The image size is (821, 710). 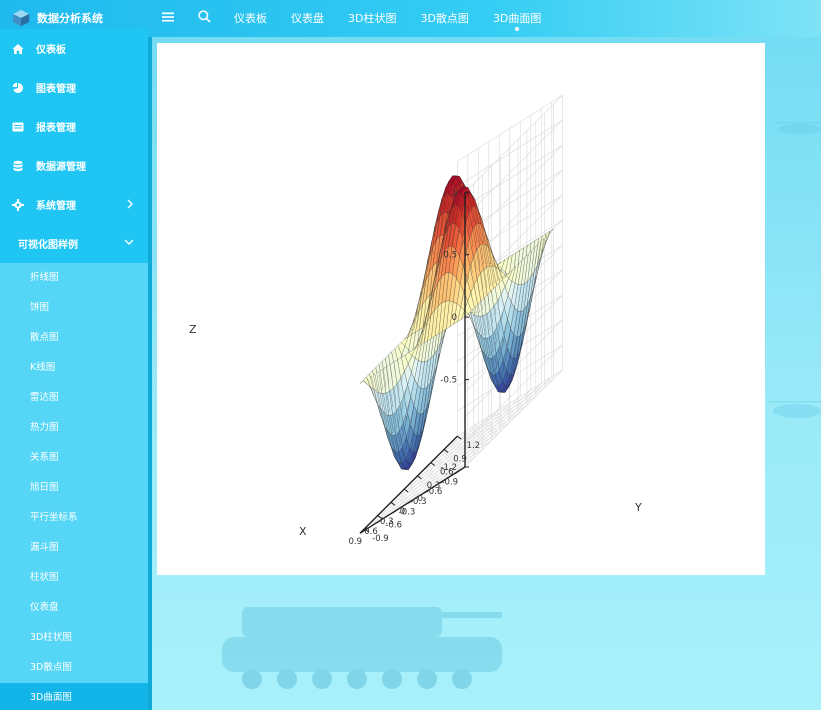 I want to click on sidebar-item-system-management: 系统管理, so click(x=74, y=204).